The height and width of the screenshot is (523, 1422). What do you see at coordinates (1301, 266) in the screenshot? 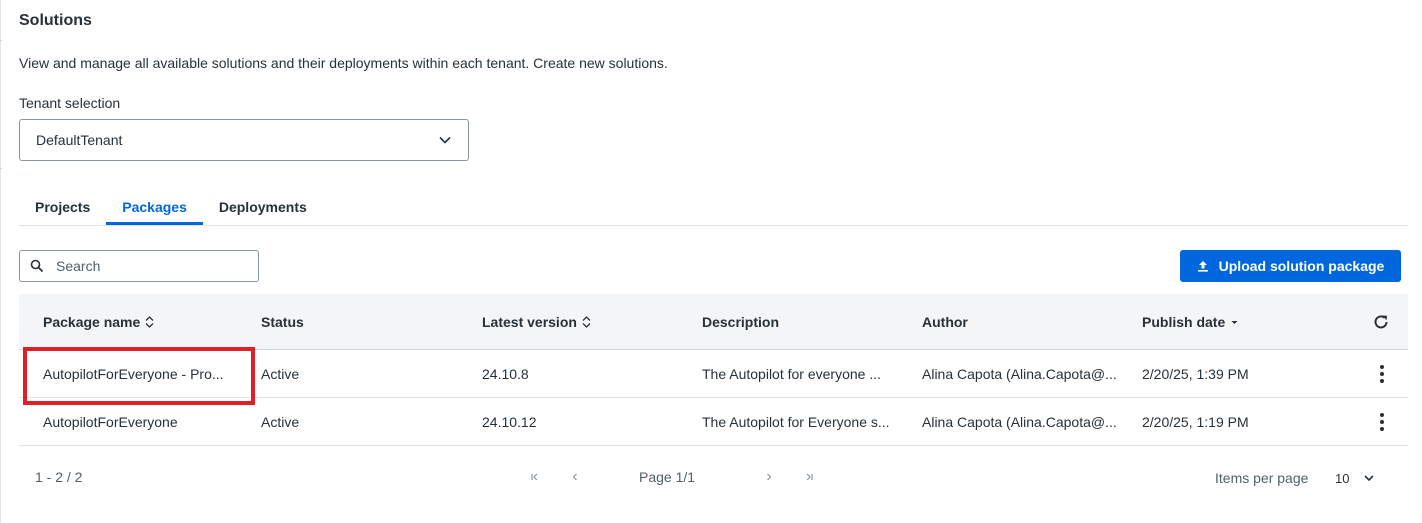
I see `upload-button-label: Upload solution package` at bounding box center [1301, 266].